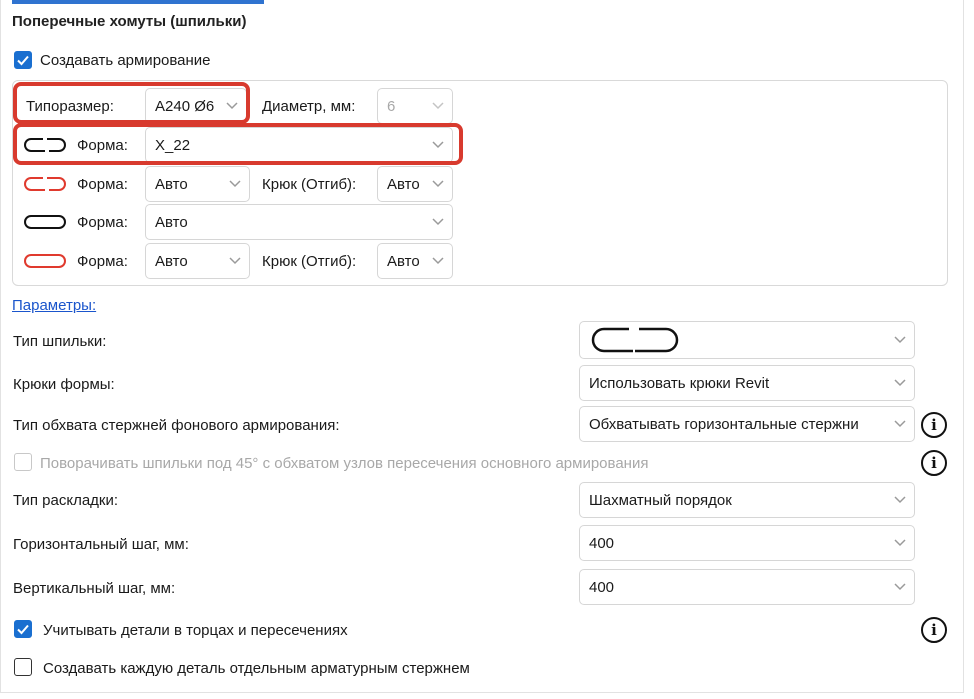 The image size is (974, 699). Describe the element at coordinates (635, 340) in the screenshot. I see `pin-shape-icon` at that location.